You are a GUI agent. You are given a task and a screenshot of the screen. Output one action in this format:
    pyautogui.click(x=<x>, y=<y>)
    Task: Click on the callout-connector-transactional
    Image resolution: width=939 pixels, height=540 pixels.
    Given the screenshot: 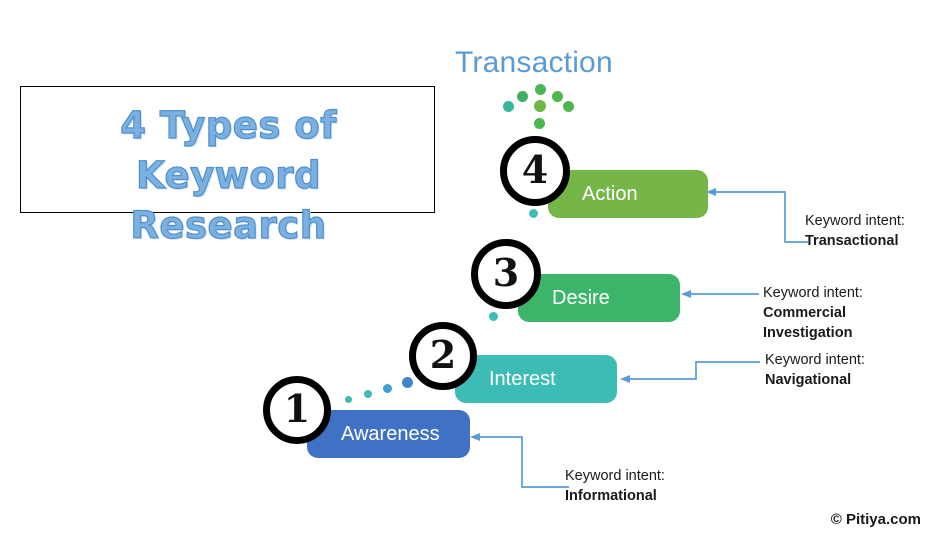 What is the action you would take?
    pyautogui.click(x=757, y=215)
    